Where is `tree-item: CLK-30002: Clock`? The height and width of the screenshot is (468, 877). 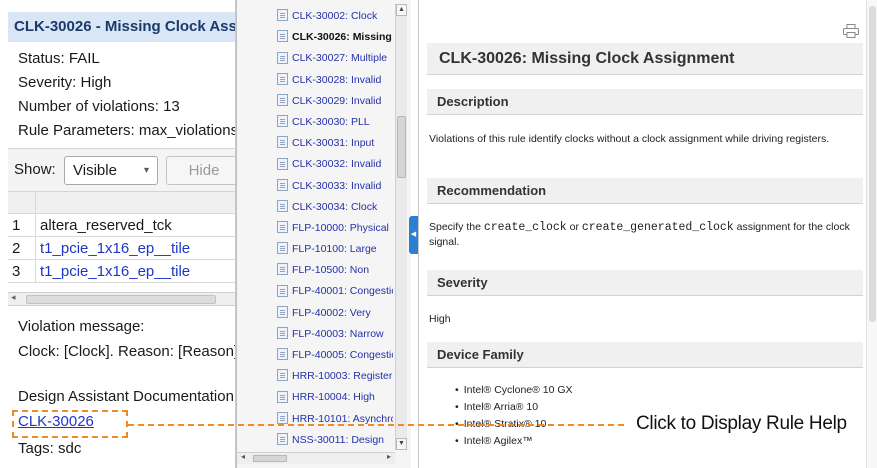 tree-item: CLK-30002: Clock is located at coordinates (335, 16).